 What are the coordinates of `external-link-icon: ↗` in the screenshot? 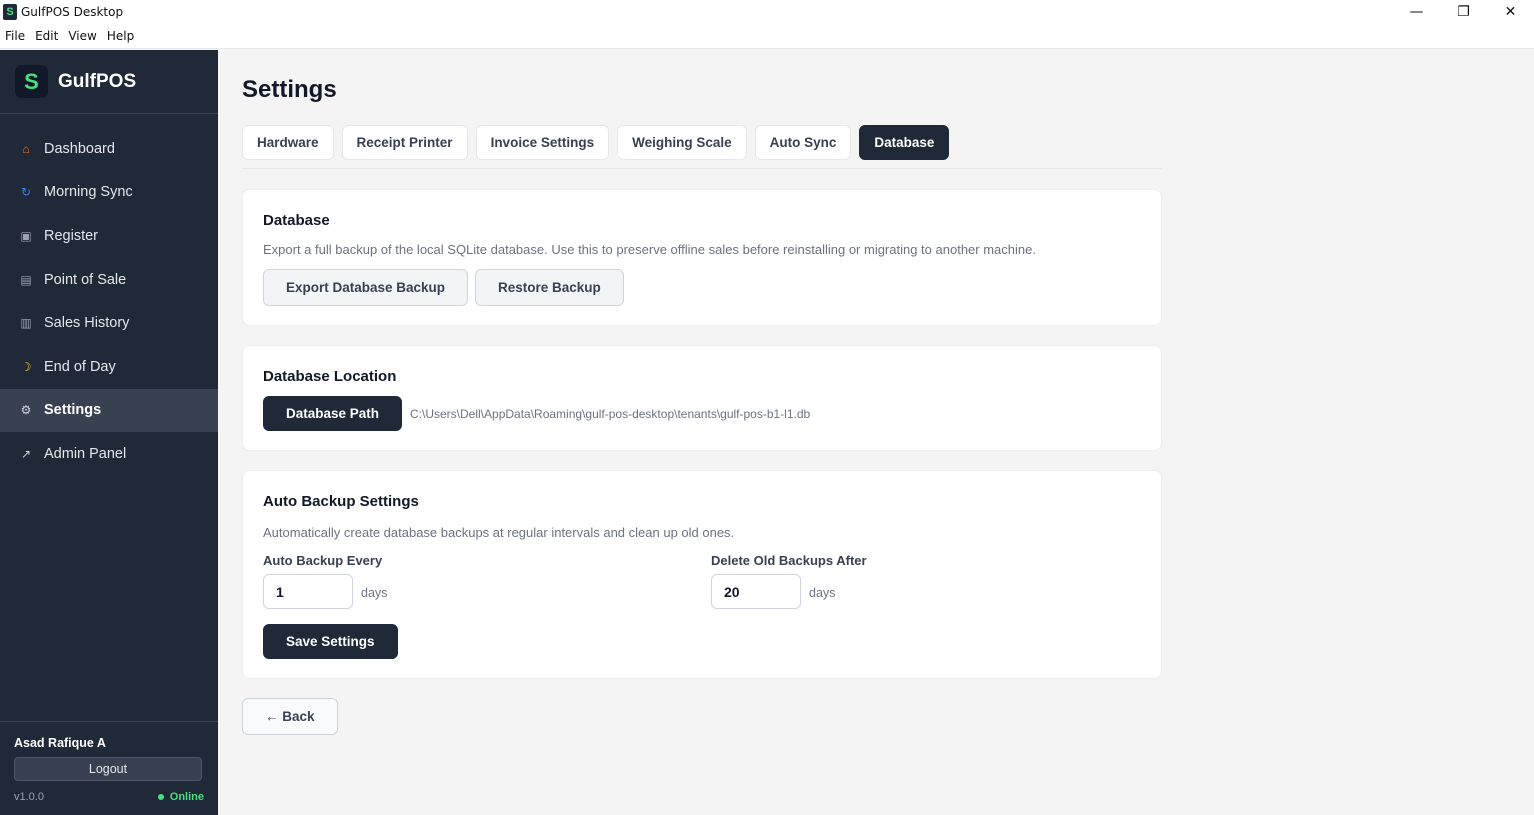 It's located at (26, 453).